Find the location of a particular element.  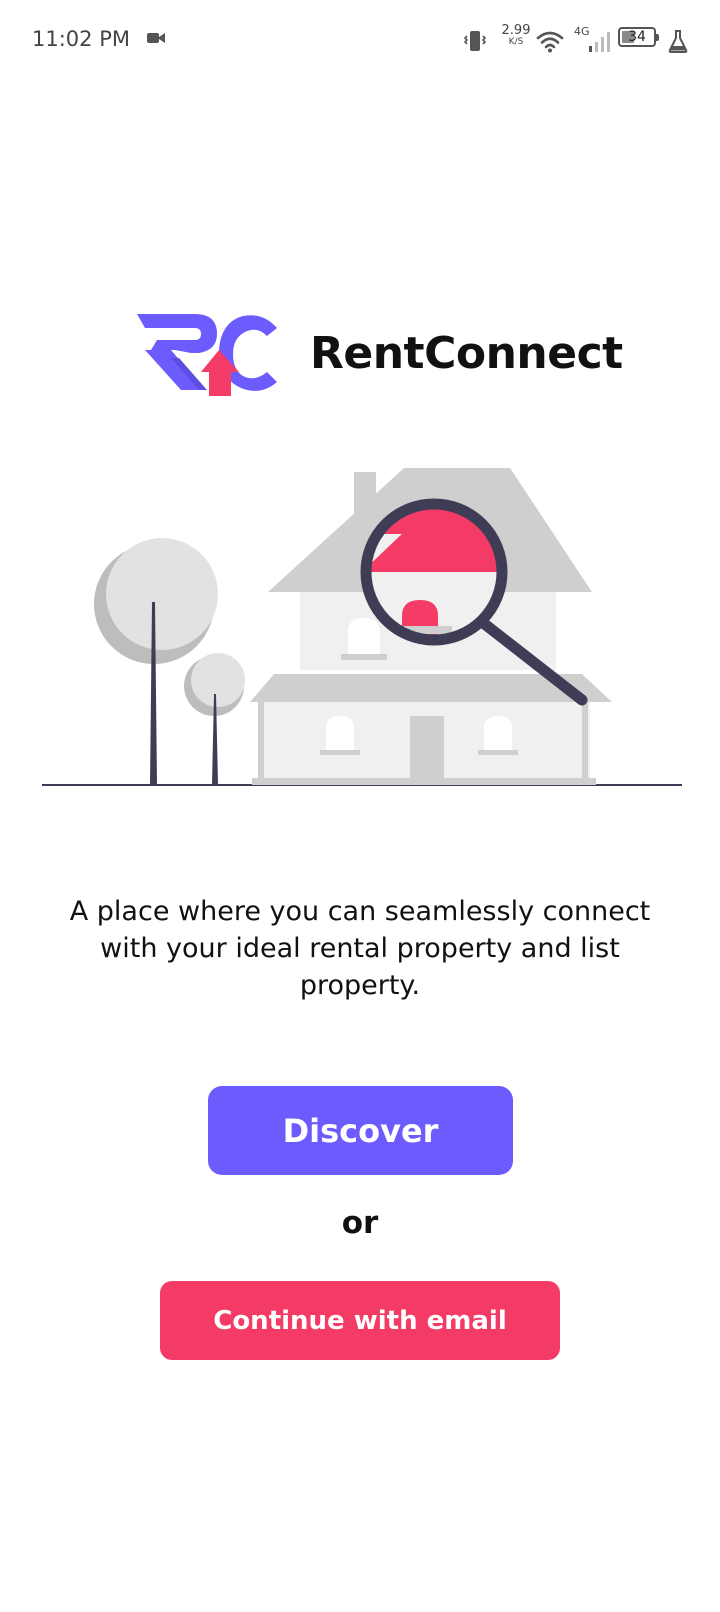

status-bar: 11:02 PM 2.99 K/S 4G 34 is located at coordinates (360, 40).